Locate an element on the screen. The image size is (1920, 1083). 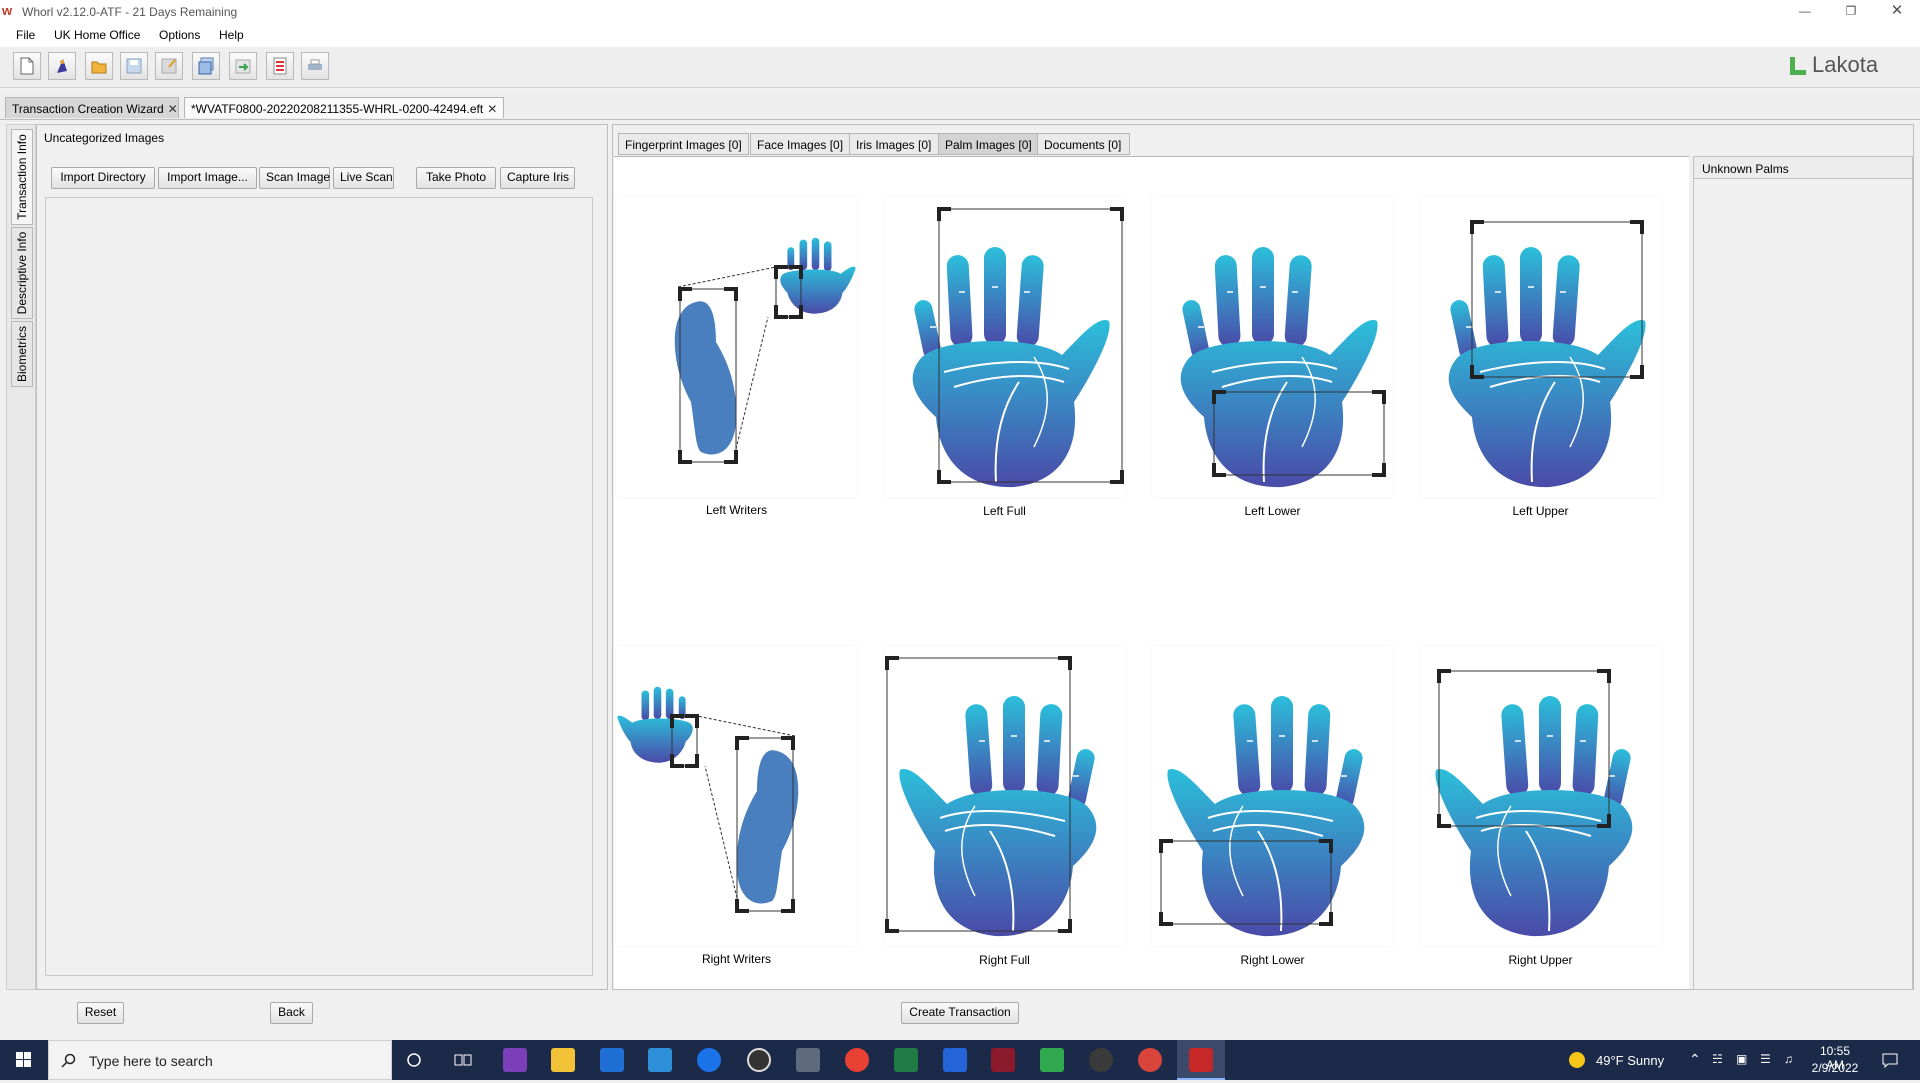
cortana-icon is located at coordinates (414, 1060).